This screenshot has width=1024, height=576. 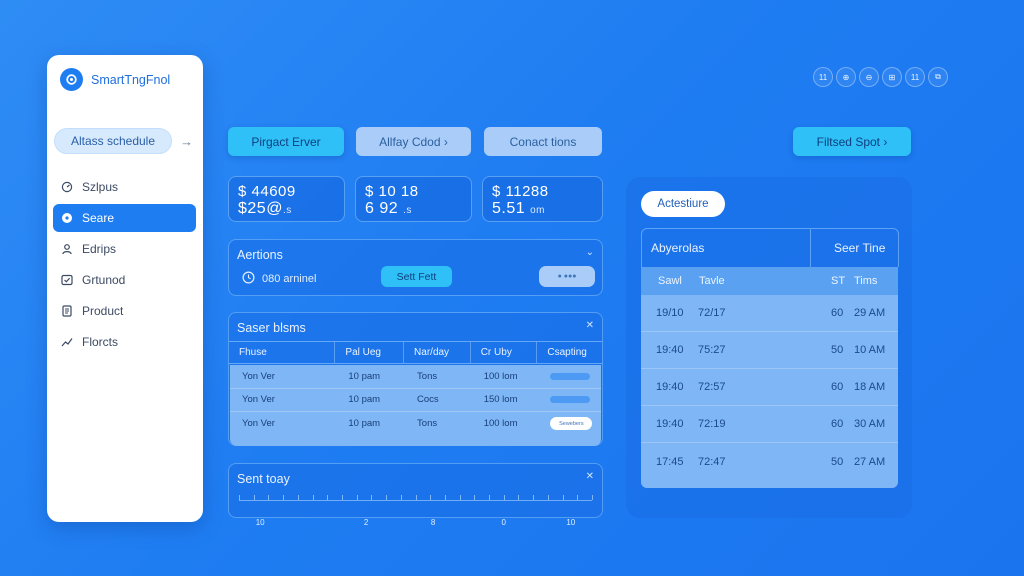 I want to click on sidebar-item-label: Edrips, so click(x=99, y=249).